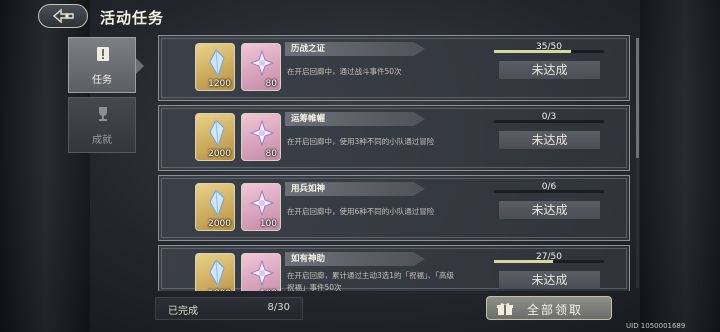  I want to click on reward-quantity: 1200, so click(219, 84).